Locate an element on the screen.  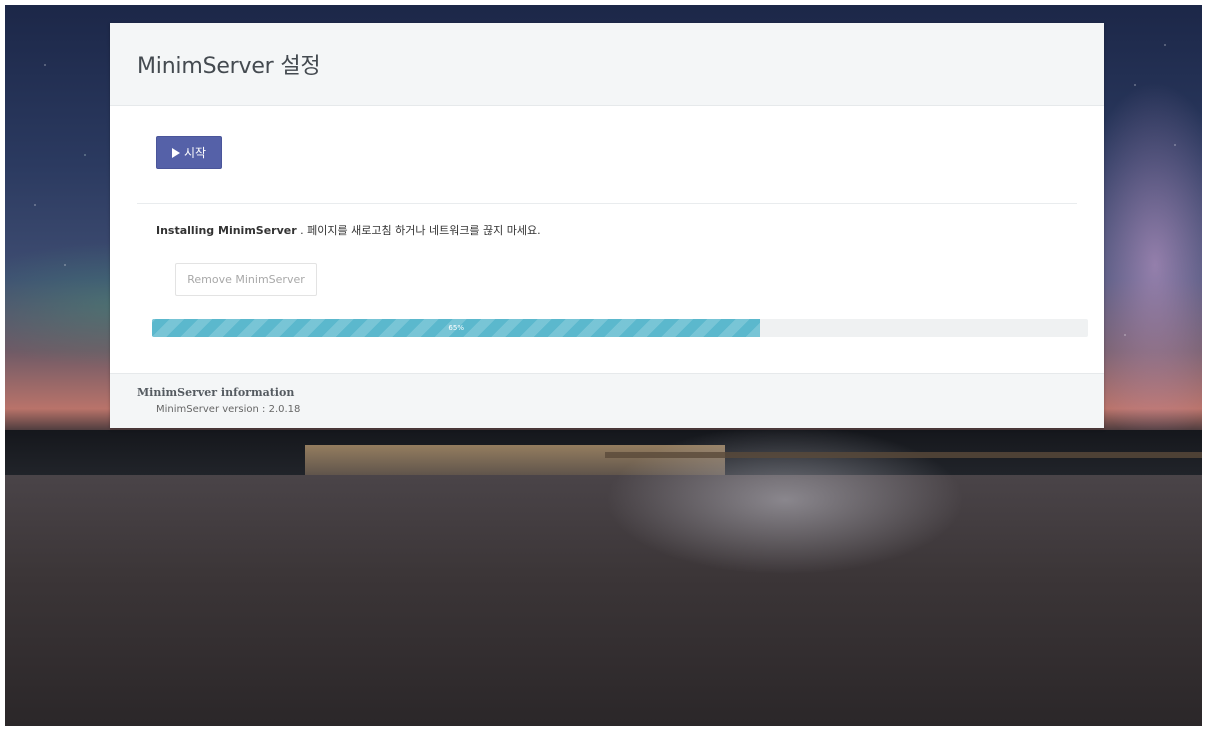
version-text: MinimServer version : 2.0.18 is located at coordinates (228, 409).